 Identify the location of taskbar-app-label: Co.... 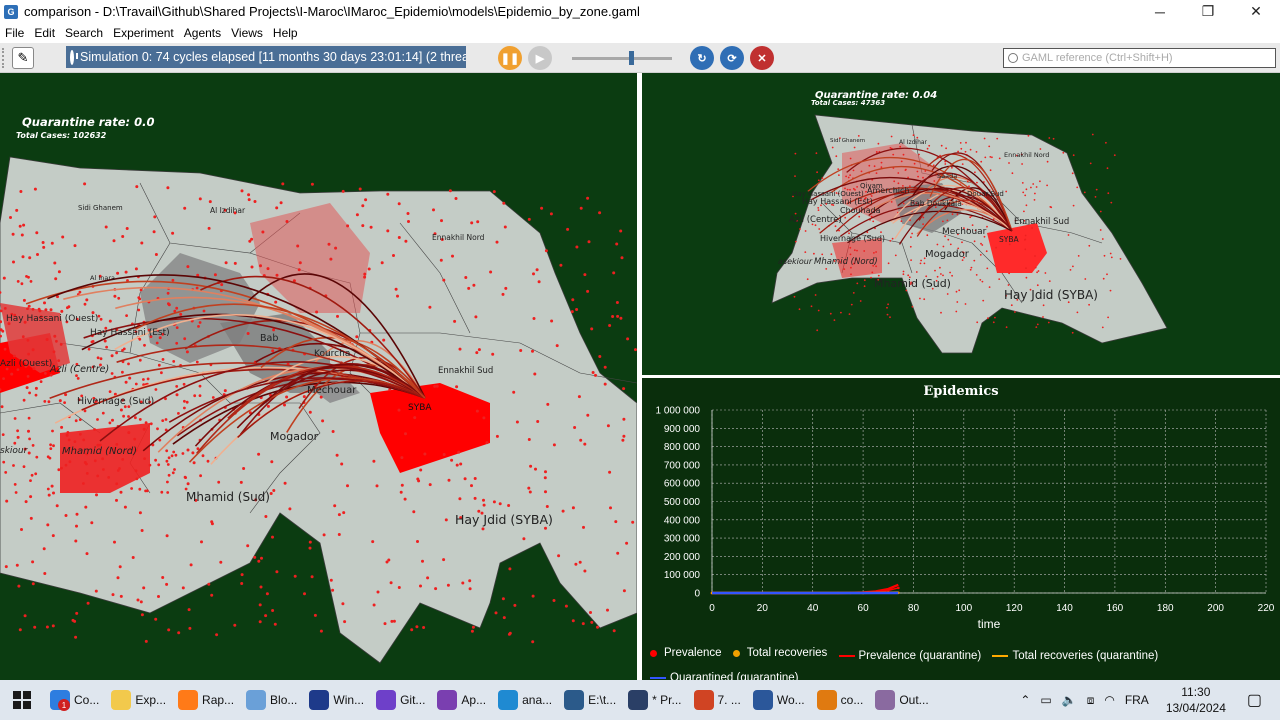
(87, 700).